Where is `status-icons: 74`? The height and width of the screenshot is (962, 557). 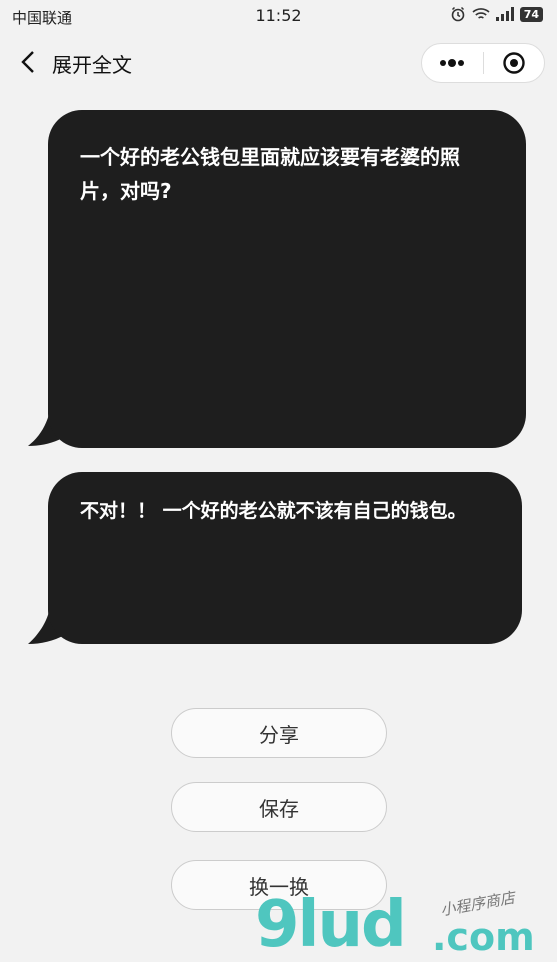
status-icons: 74 is located at coordinates (496, 14).